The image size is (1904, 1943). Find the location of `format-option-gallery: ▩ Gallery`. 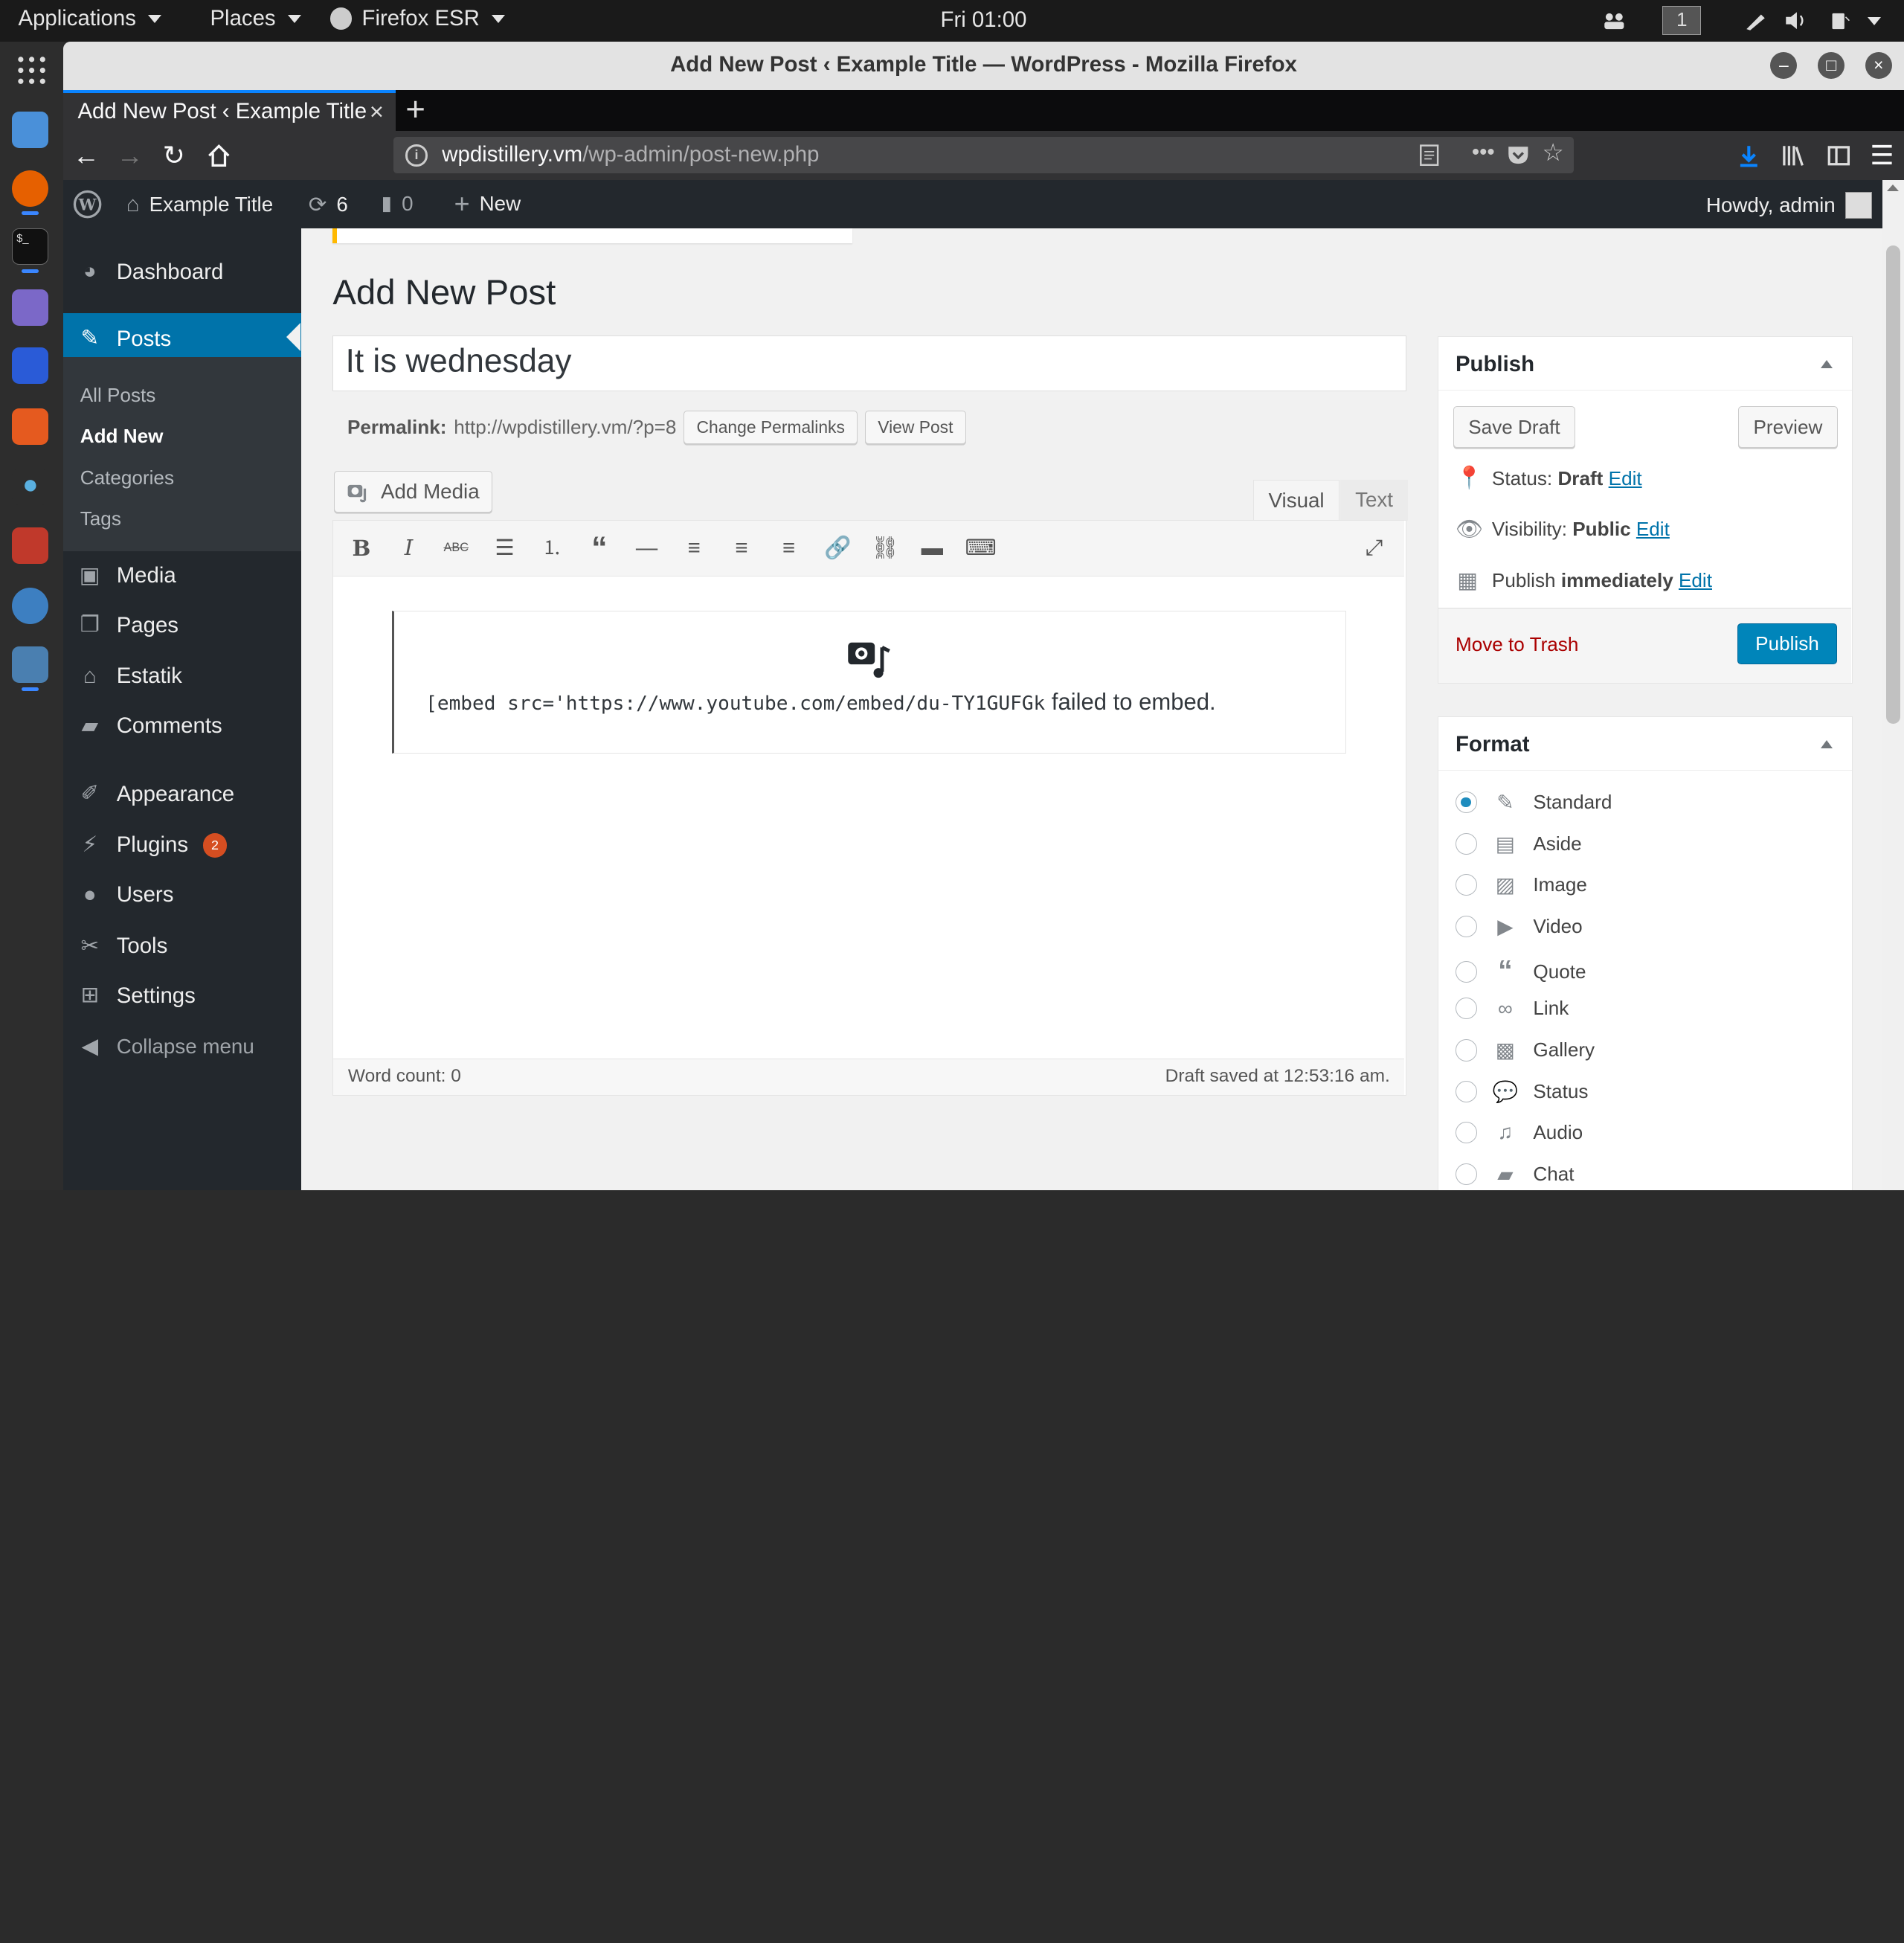

format-option-gallery: ▩ Gallery is located at coordinates (1525, 1050).